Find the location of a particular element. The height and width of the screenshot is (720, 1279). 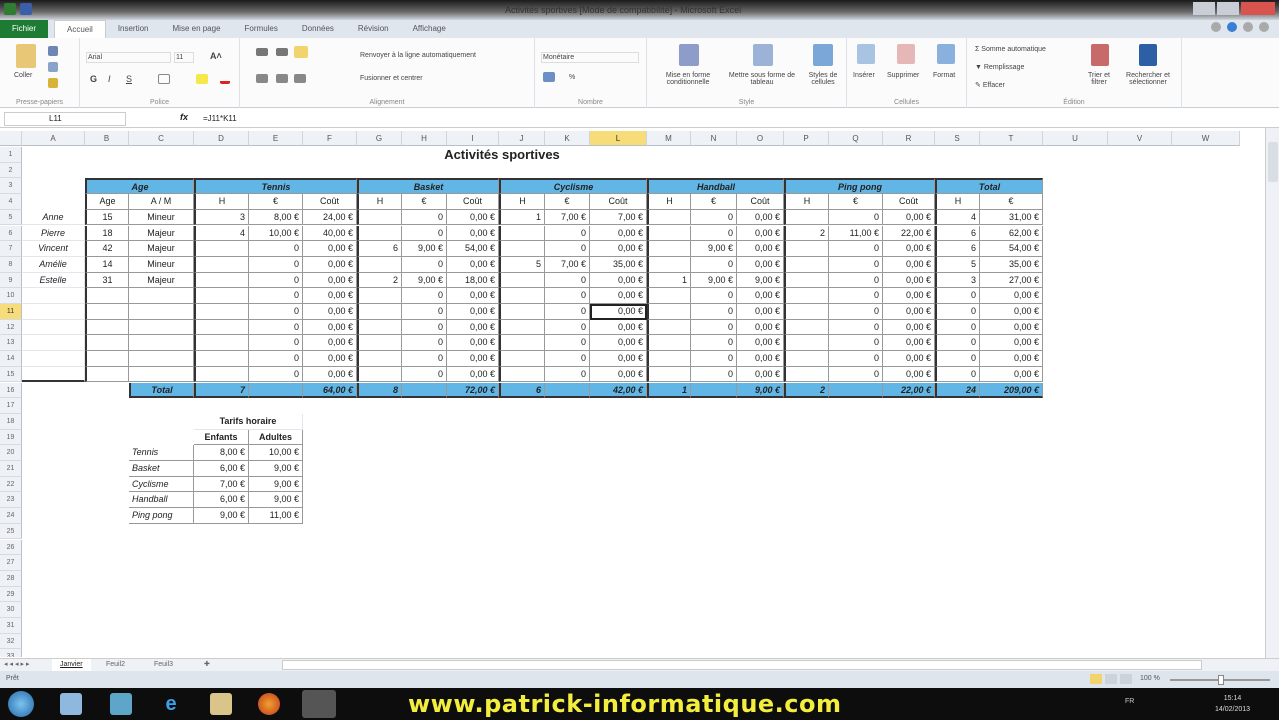

vertical-scrollbar is located at coordinates (1272, 393).